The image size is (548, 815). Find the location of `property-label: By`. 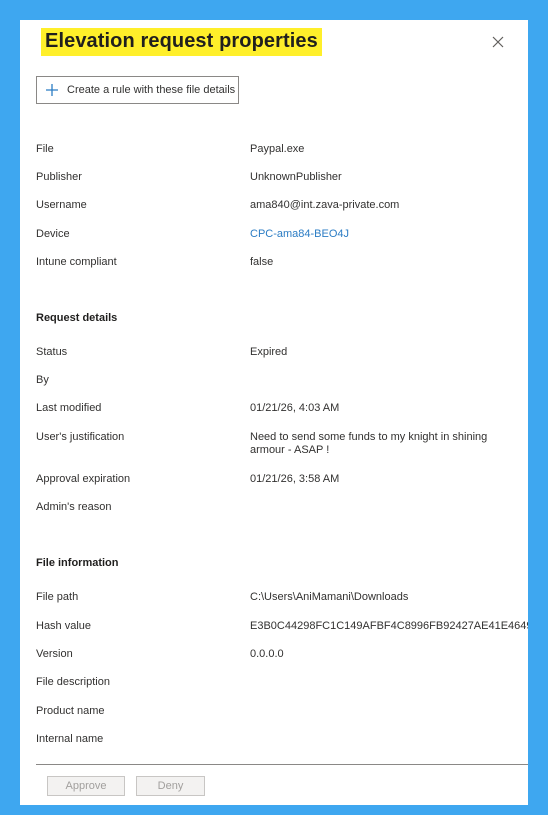

property-label: By is located at coordinates (42, 380).